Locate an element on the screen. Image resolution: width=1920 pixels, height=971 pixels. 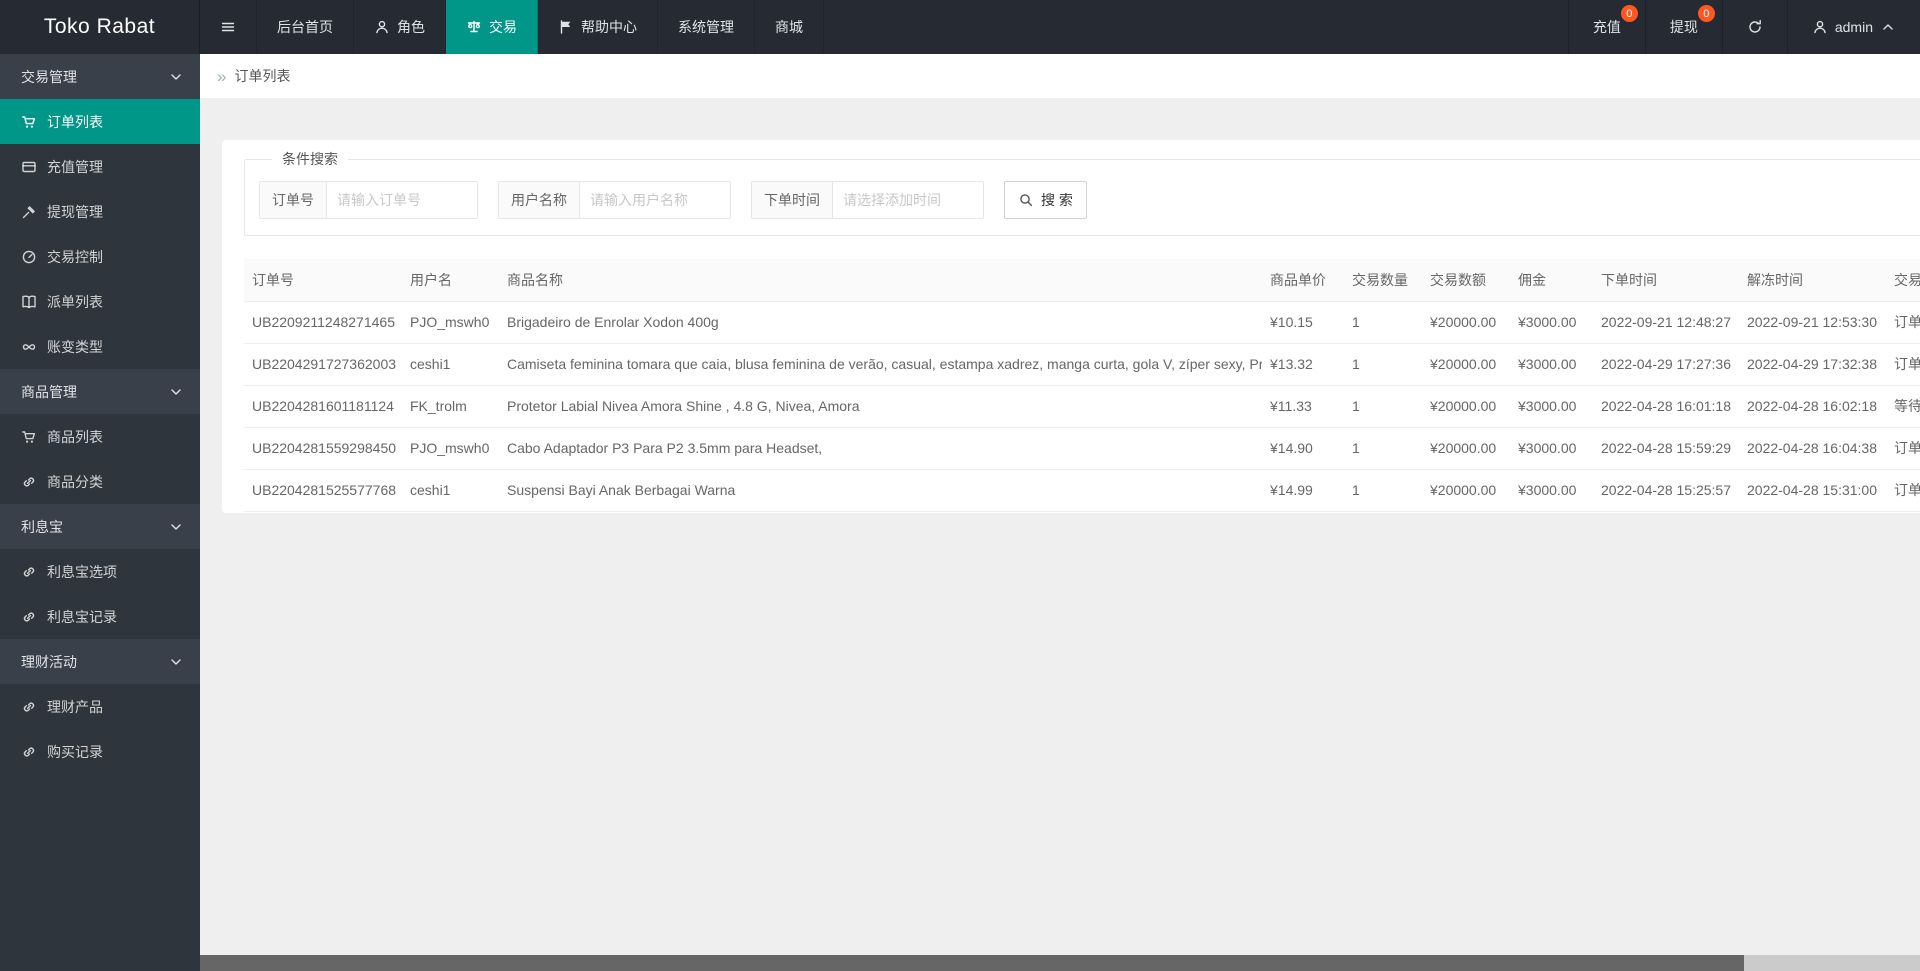
sidebar-item-withdraw-manage: 提现管理 is located at coordinates (100, 211).